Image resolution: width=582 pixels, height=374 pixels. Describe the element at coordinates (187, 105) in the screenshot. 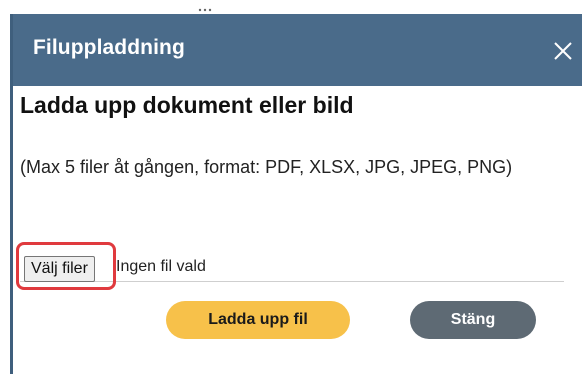

I see `upload-heading: Ladda upp dokument eller bild` at that location.